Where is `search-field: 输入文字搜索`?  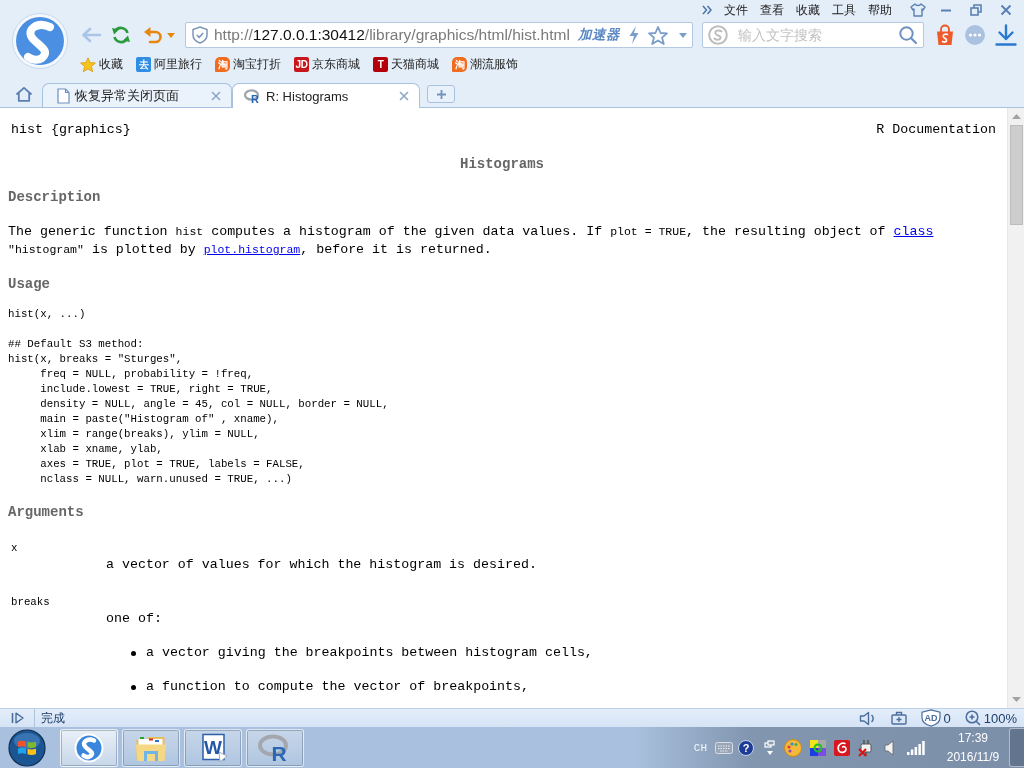 search-field: 输入文字搜索 is located at coordinates (813, 35).